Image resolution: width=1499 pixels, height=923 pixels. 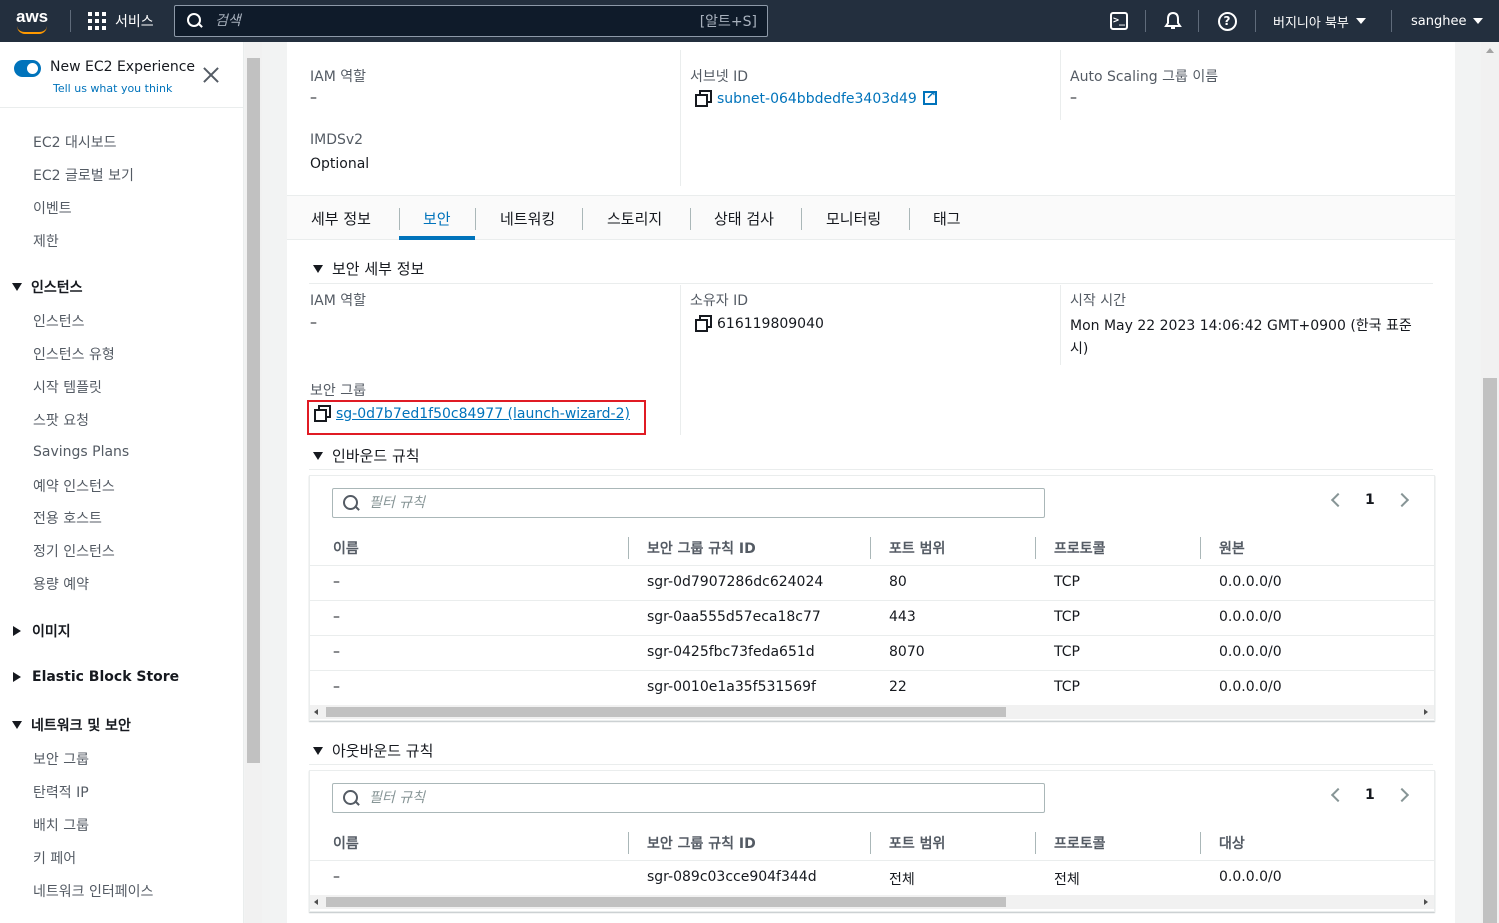 What do you see at coordinates (75, 142) in the screenshot?
I see `sidebar-item-ec2-dashboard: EC2 대시보드` at bounding box center [75, 142].